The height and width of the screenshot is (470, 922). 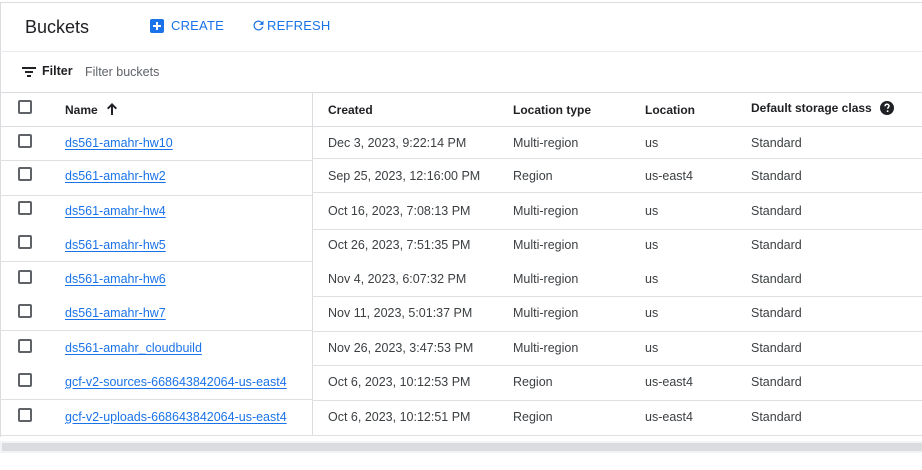 I want to click on help-circle-icon, so click(x=886, y=108).